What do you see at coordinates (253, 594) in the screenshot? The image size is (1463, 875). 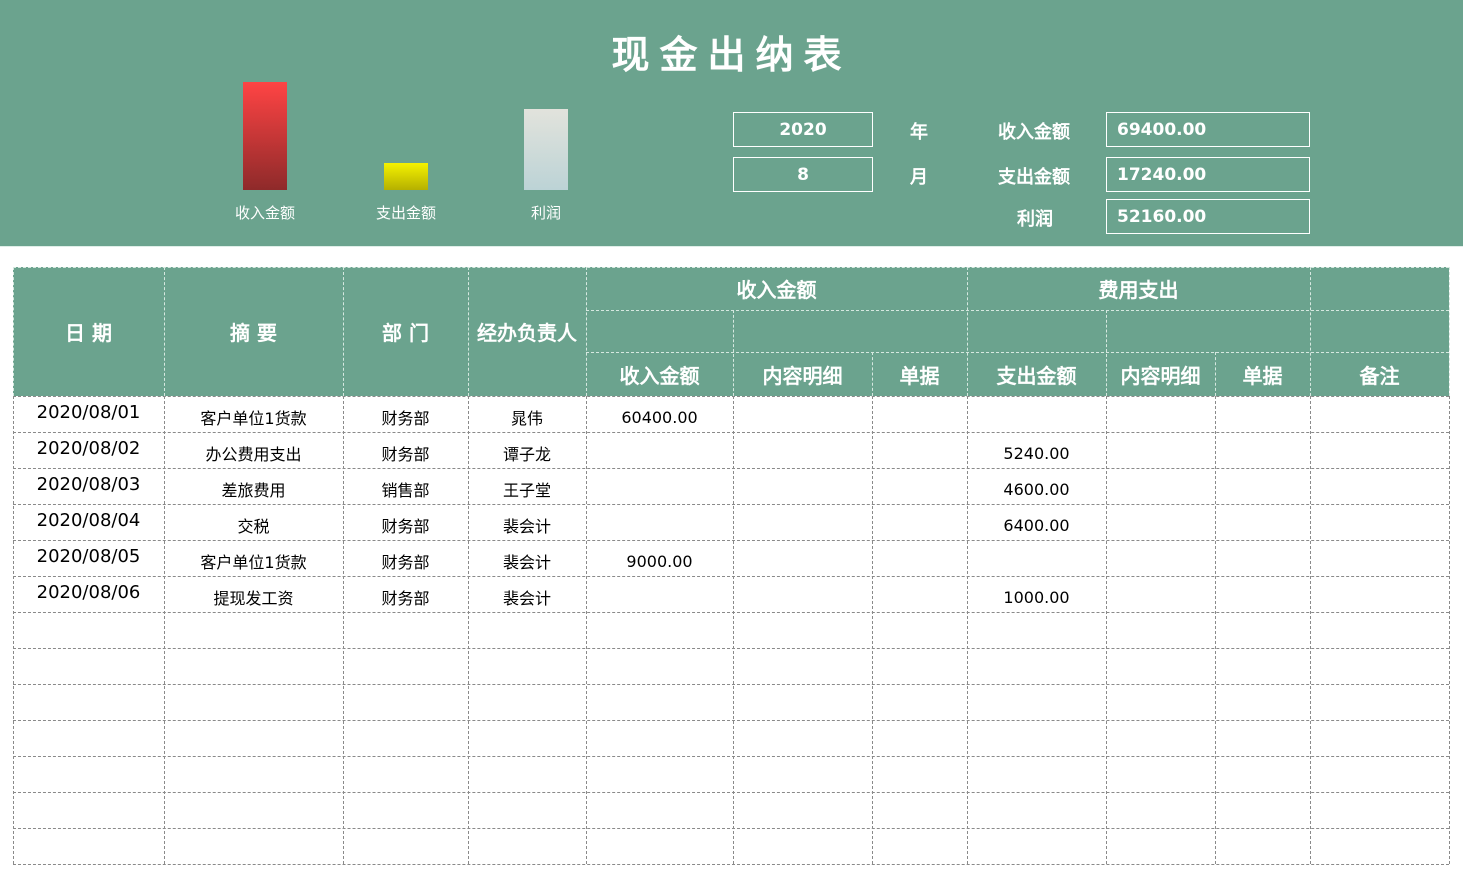 I see `cell-summary: 提现发工资` at bounding box center [253, 594].